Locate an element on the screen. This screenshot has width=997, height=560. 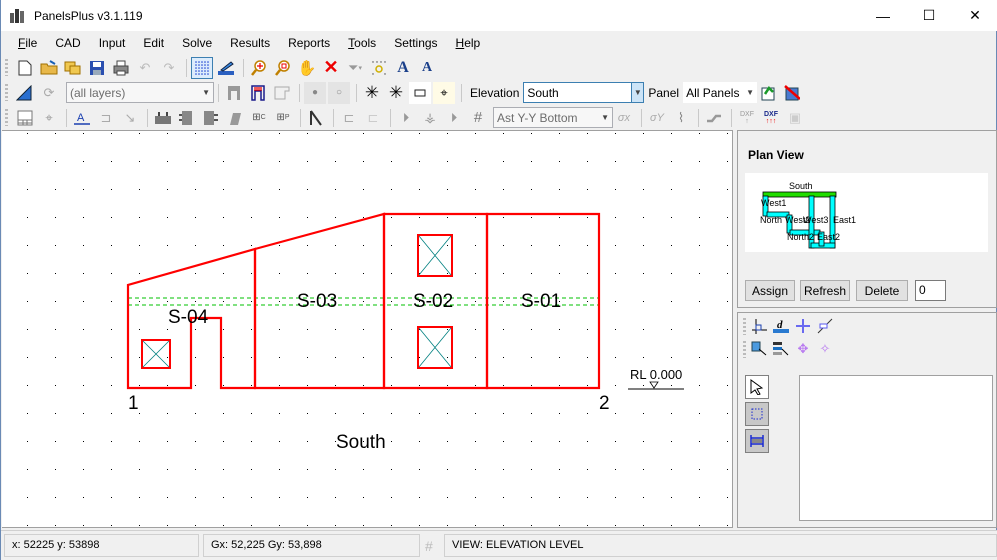
new-file-icon is located at coordinates (25, 68).